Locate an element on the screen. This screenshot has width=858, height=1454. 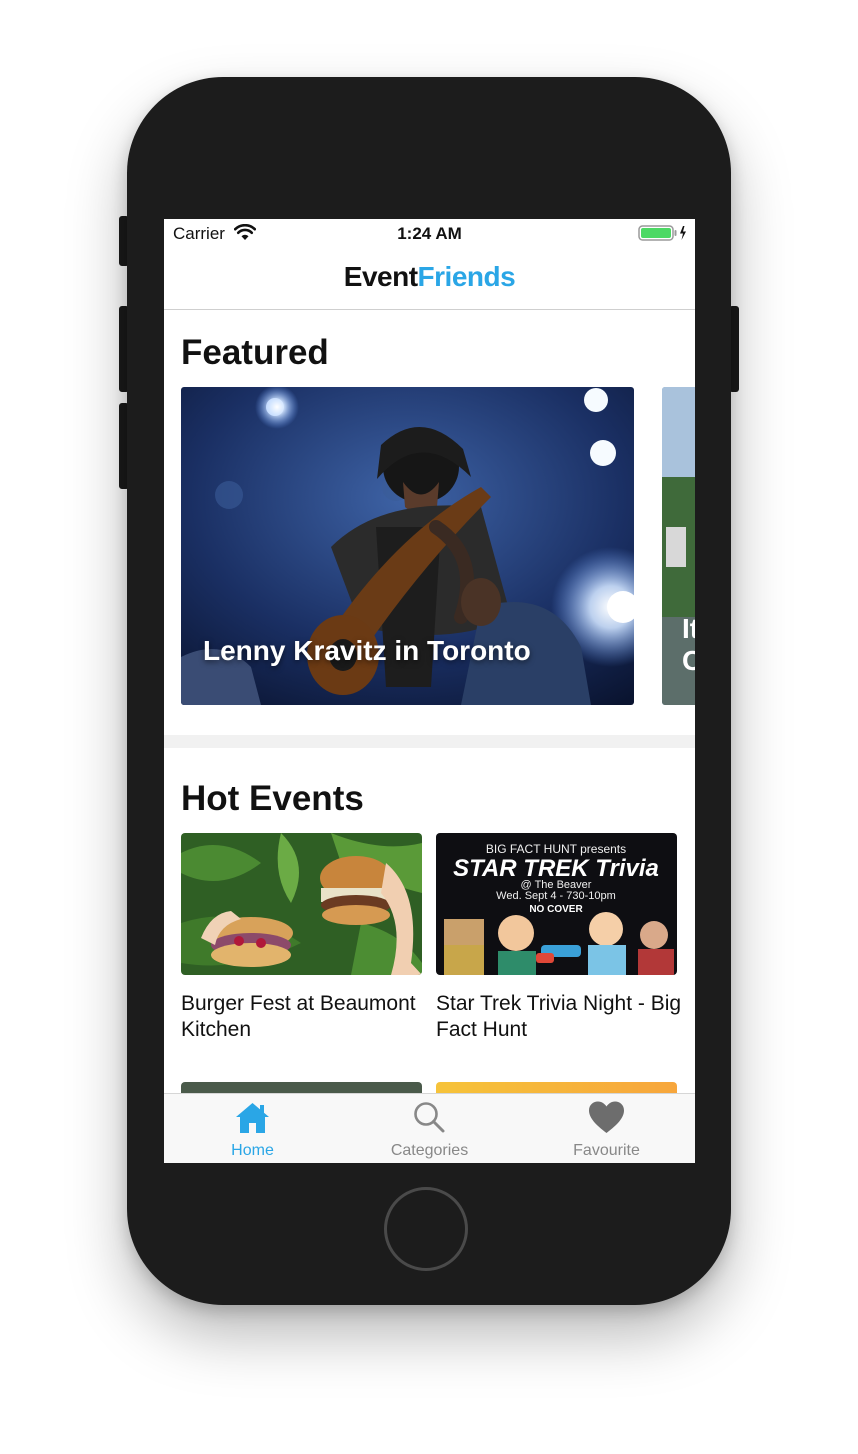
tab-favourite: Favourite is located at coordinates (606, 1128).